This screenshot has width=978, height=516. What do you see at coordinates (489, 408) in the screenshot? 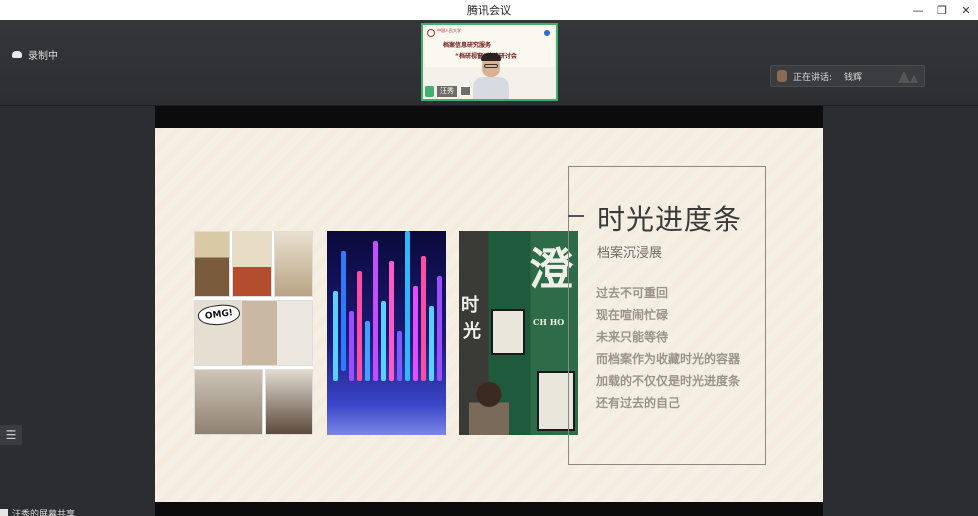
I see `visitor-figure` at bounding box center [489, 408].